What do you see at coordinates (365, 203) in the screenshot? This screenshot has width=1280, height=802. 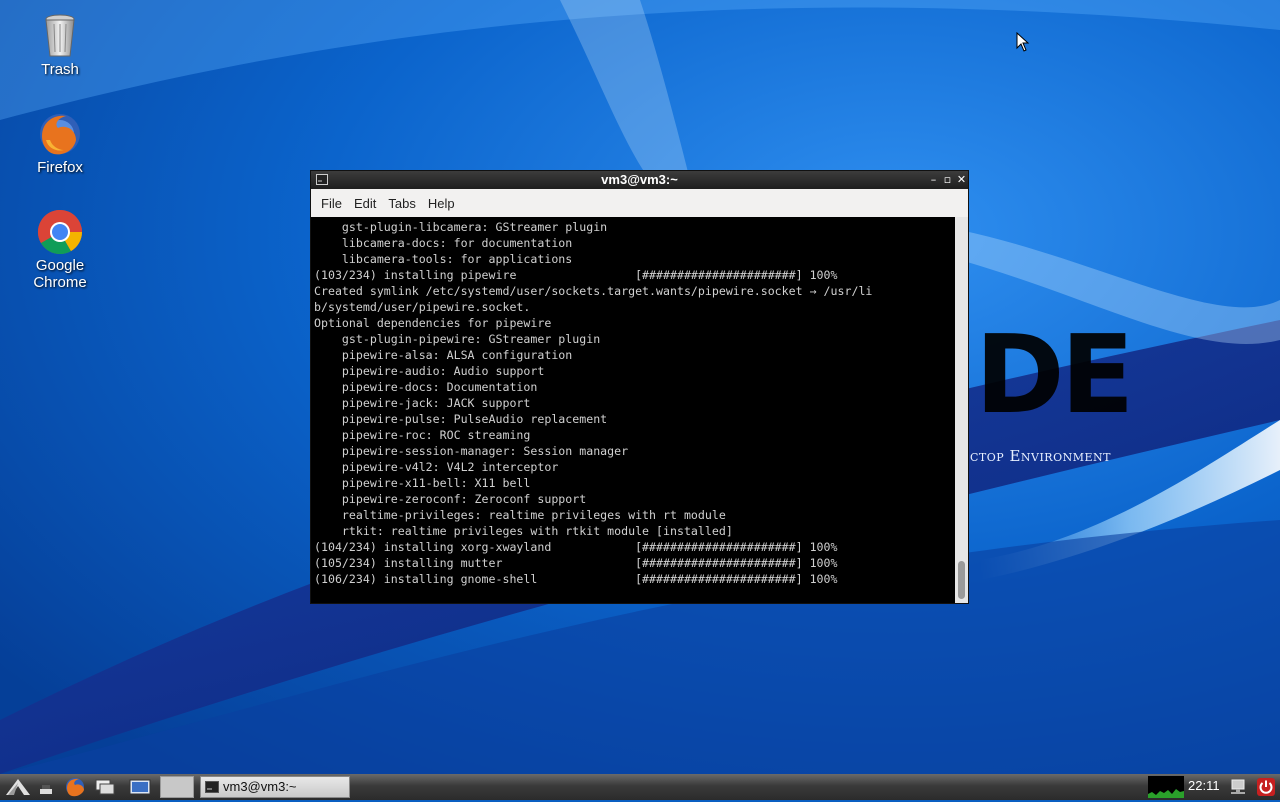 I see `menu-edit: Edit` at bounding box center [365, 203].